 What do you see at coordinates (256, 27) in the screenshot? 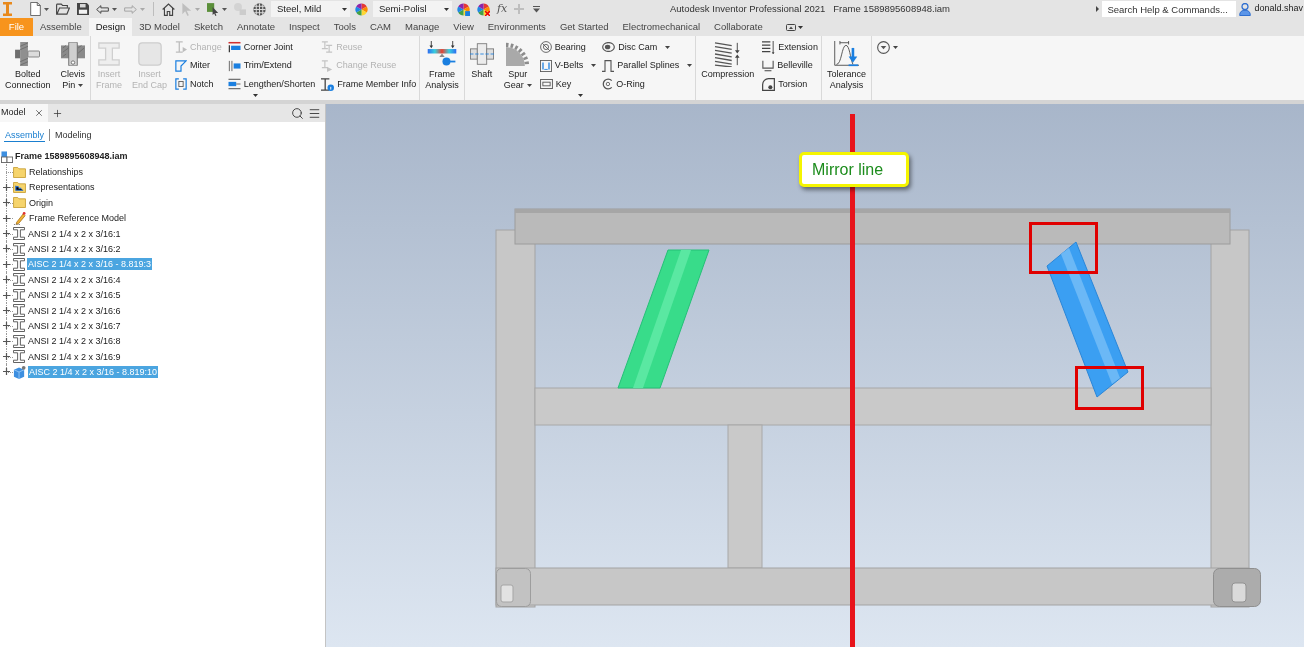
I see `ribbon-tab: Annotate` at bounding box center [256, 27].